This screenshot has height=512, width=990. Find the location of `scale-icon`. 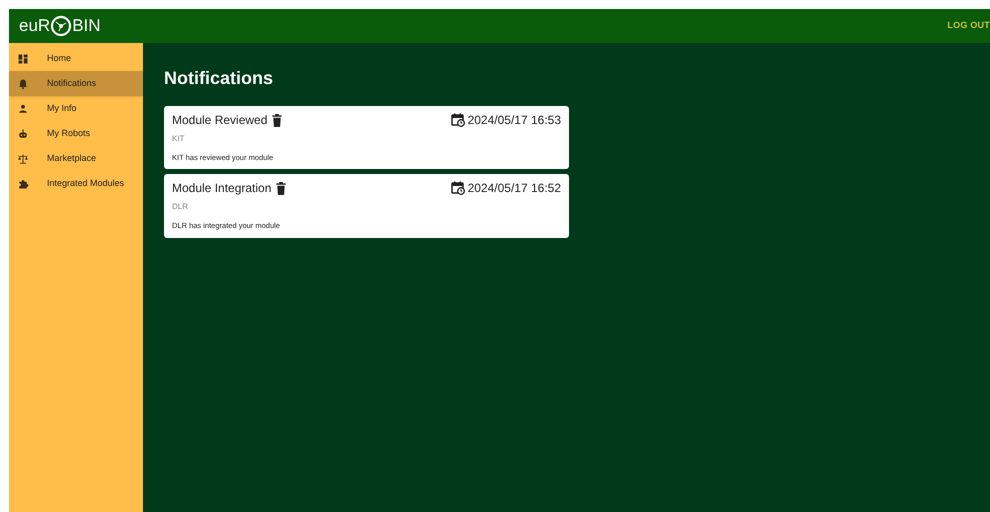

scale-icon is located at coordinates (23, 158).